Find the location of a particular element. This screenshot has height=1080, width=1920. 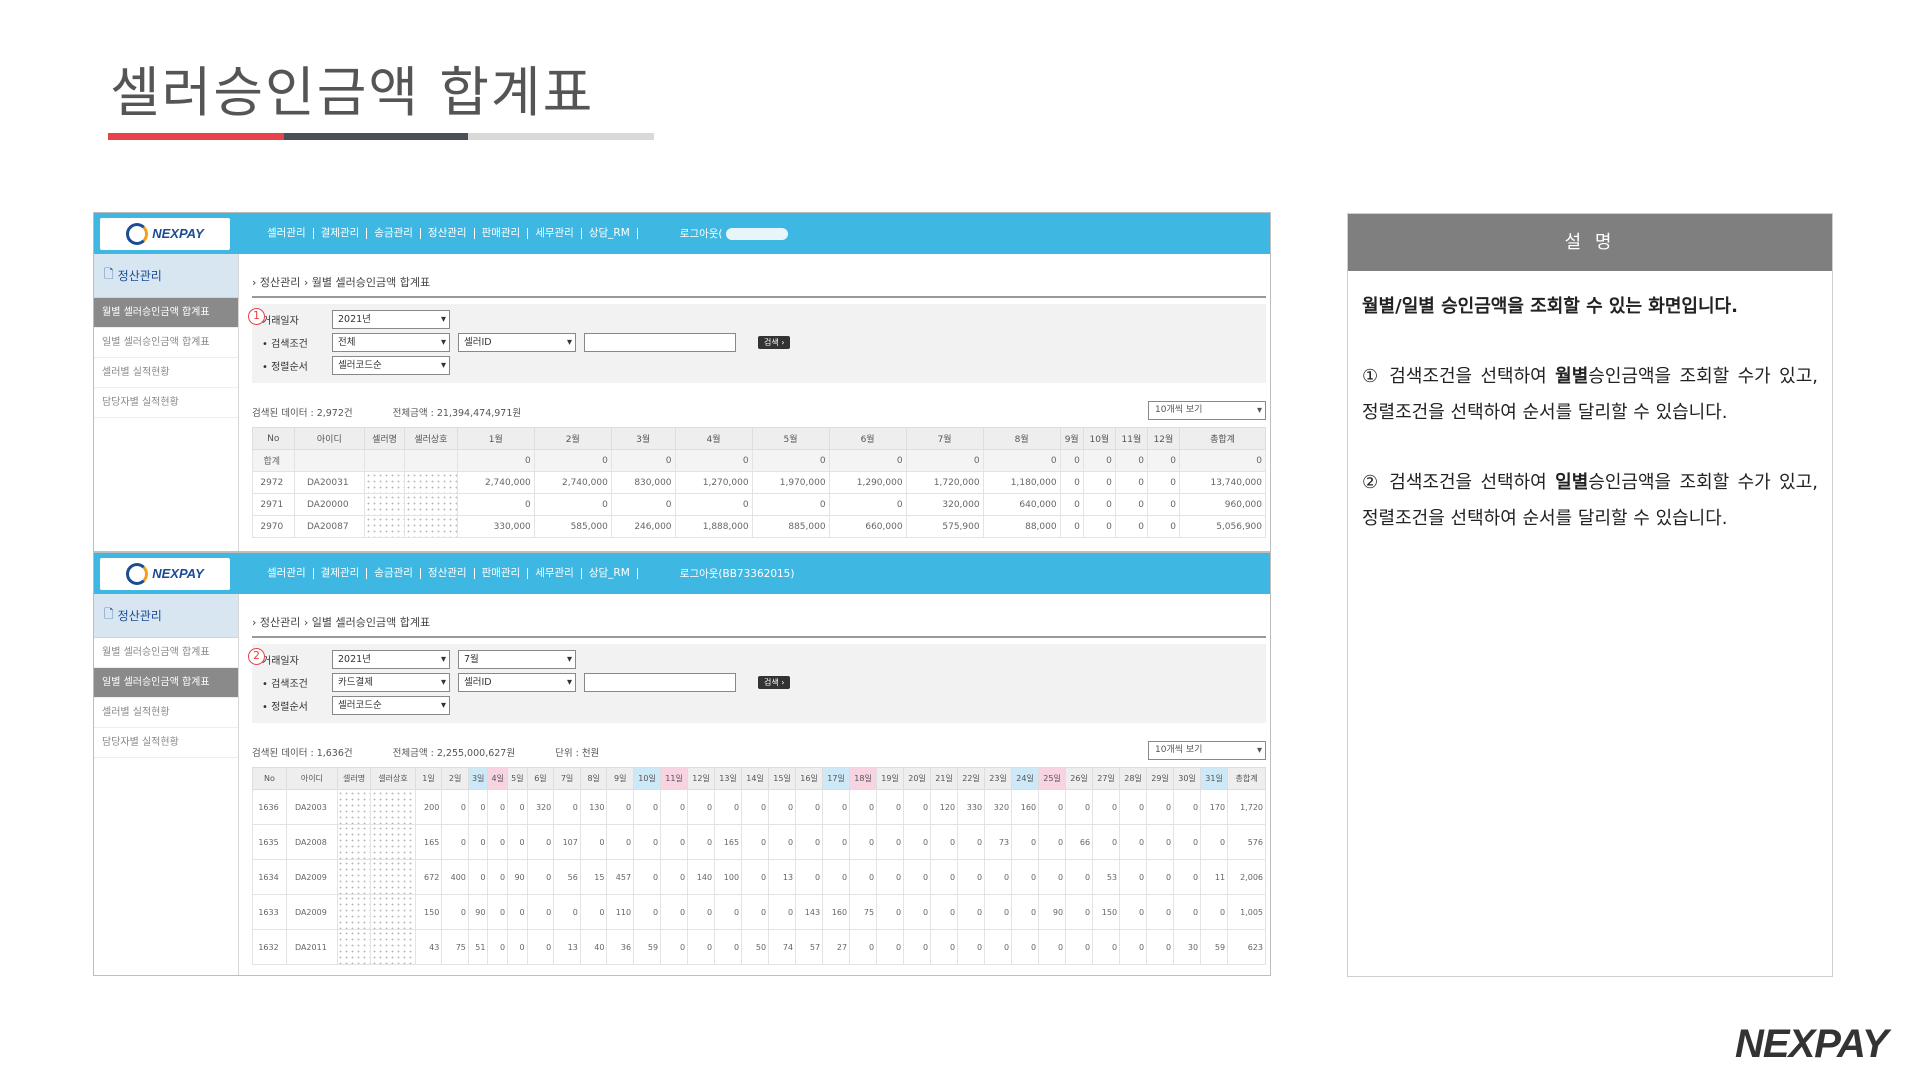

column-header: 10일 is located at coordinates (647, 778).